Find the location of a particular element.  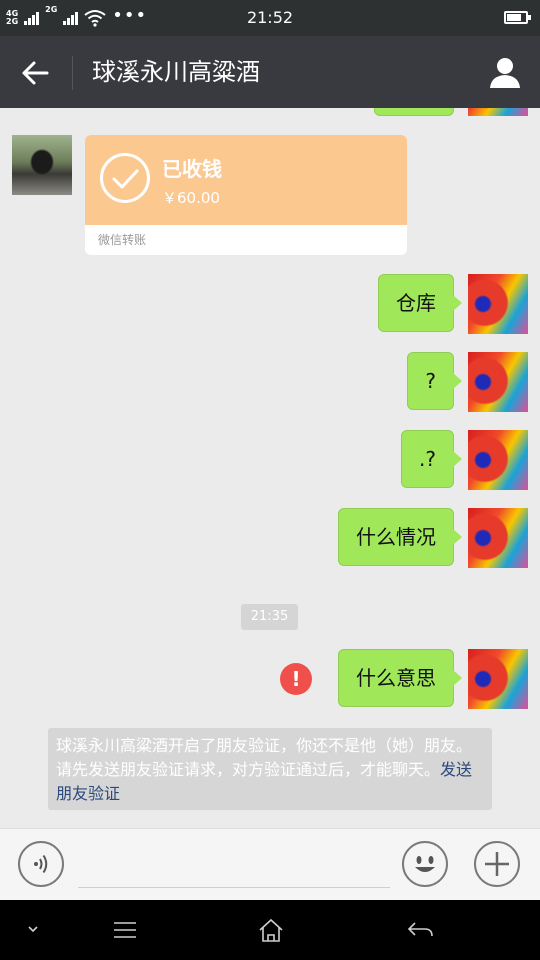

status-time: 21:52 is located at coordinates (270, 17).